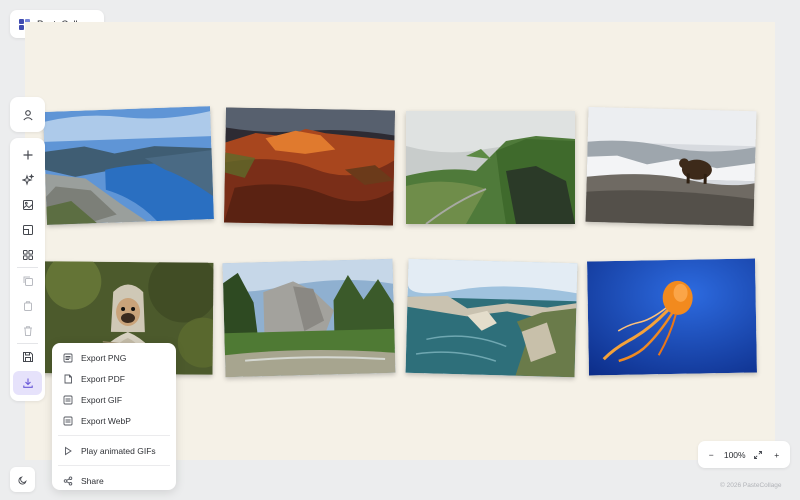 Image resolution: width=800 pixels, height=500 pixels. I want to click on crop-button, so click(27, 229).